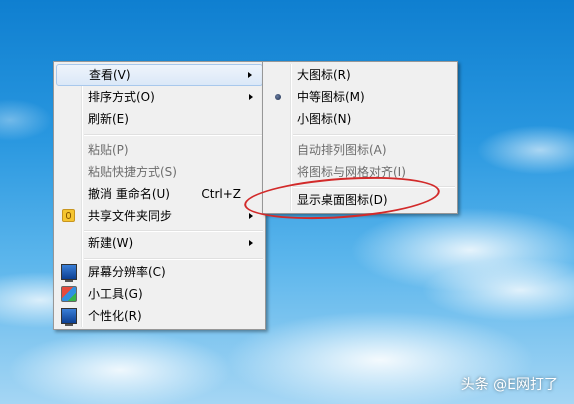  What do you see at coordinates (132, 172) in the screenshot?
I see `menu-item-label: 粘贴快捷方式(S)` at bounding box center [132, 172].